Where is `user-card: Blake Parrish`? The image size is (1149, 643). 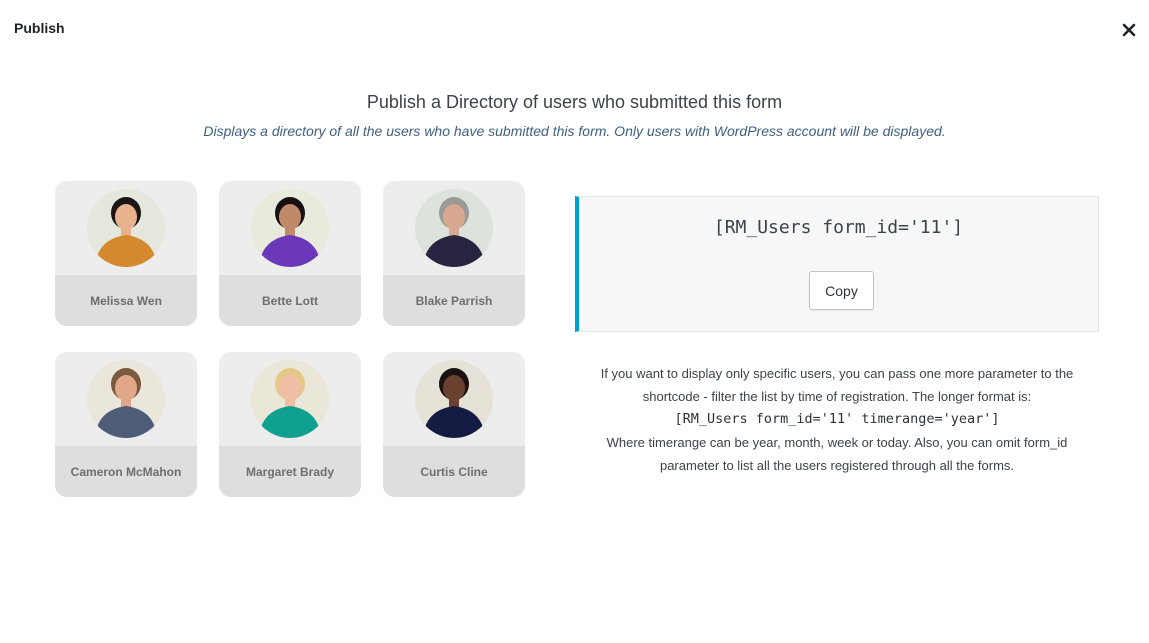
user-card: Blake Parrish is located at coordinates (454, 253).